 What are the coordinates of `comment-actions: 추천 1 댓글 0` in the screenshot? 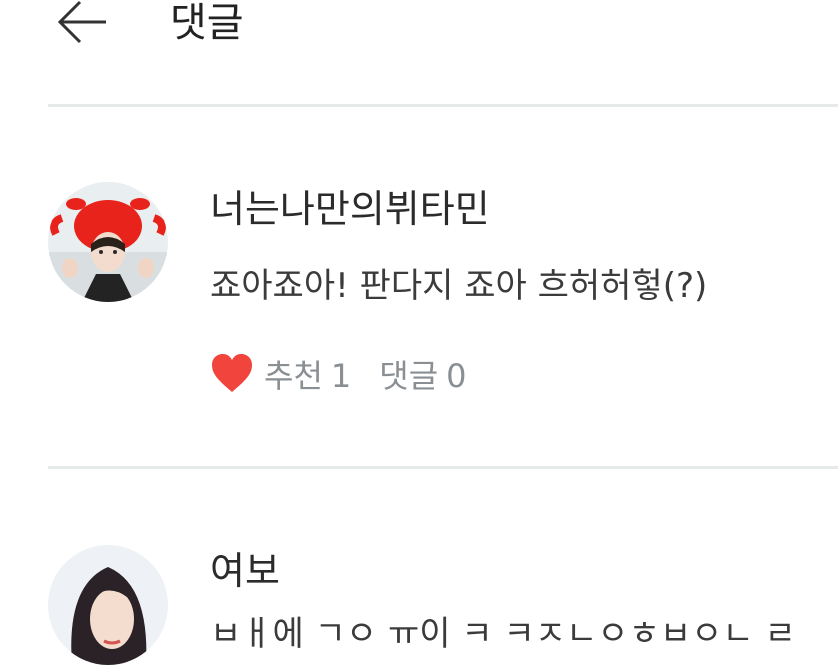 It's located at (352, 374).